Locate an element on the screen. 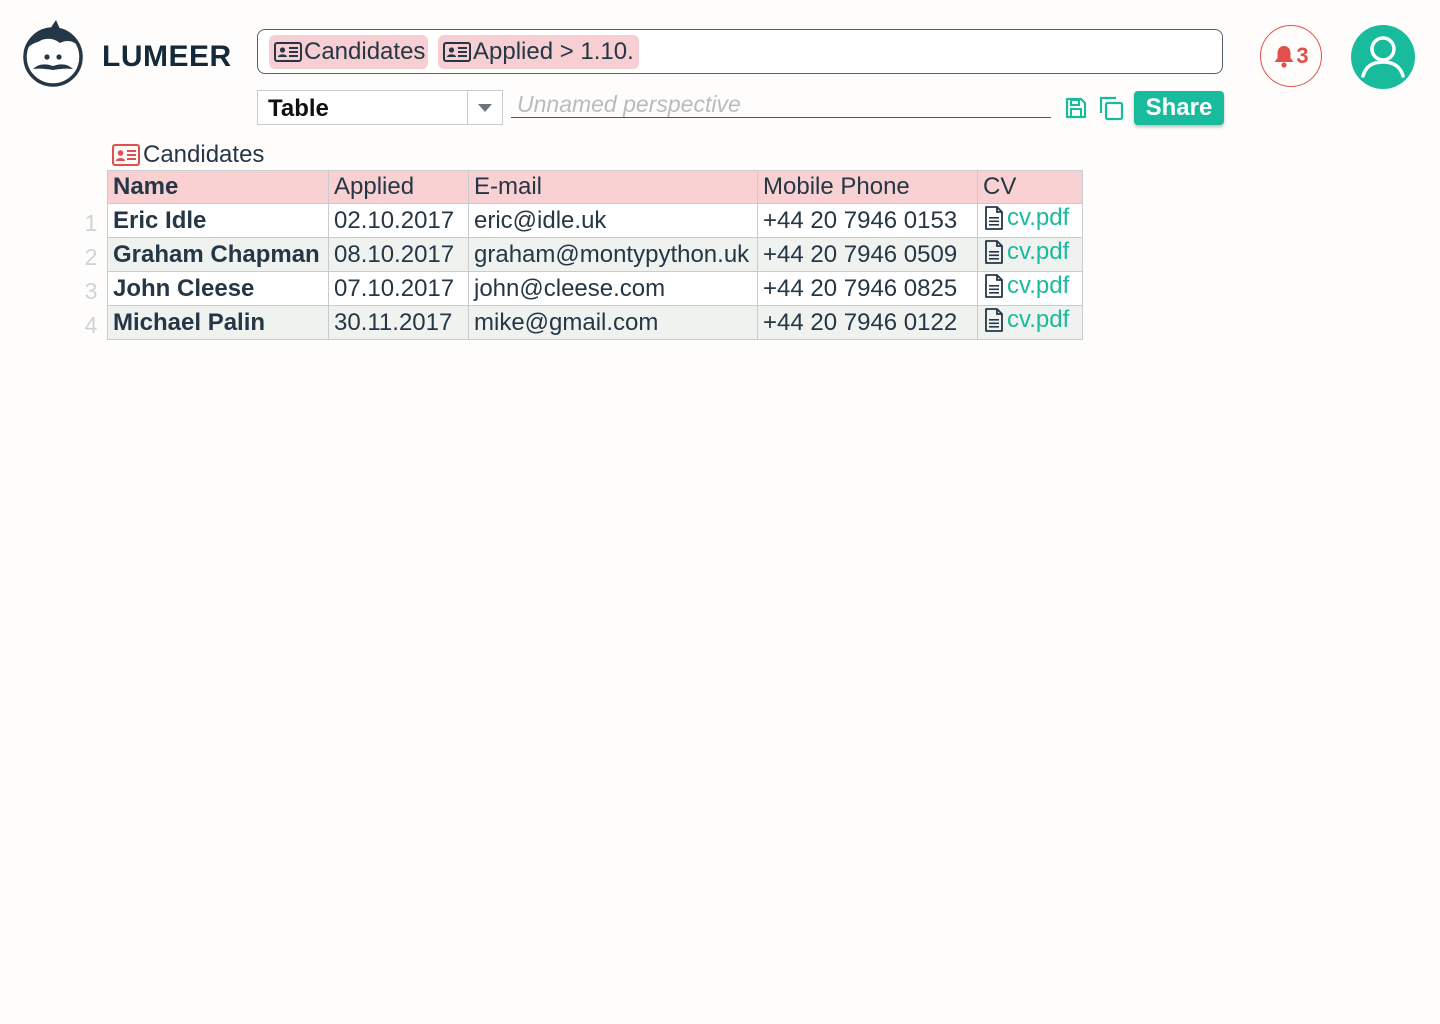  cell-email: eric@idle.uk is located at coordinates (613, 220).